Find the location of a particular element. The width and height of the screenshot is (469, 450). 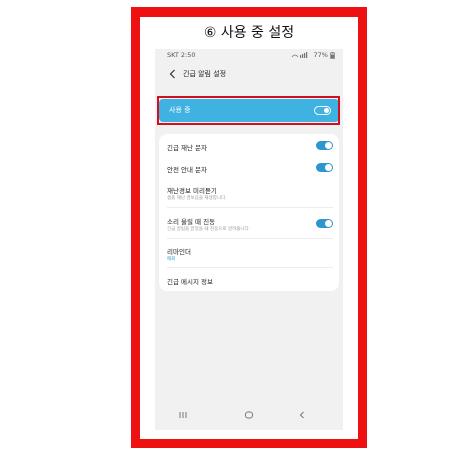

setting-title: 안전 안내 문자 is located at coordinates (187, 170).